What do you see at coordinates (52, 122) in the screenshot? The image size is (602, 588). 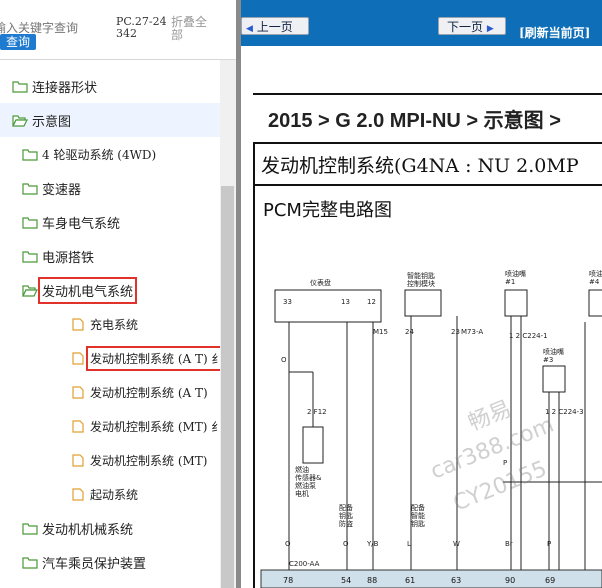 I see `tree-item-label: 示意图` at bounding box center [52, 122].